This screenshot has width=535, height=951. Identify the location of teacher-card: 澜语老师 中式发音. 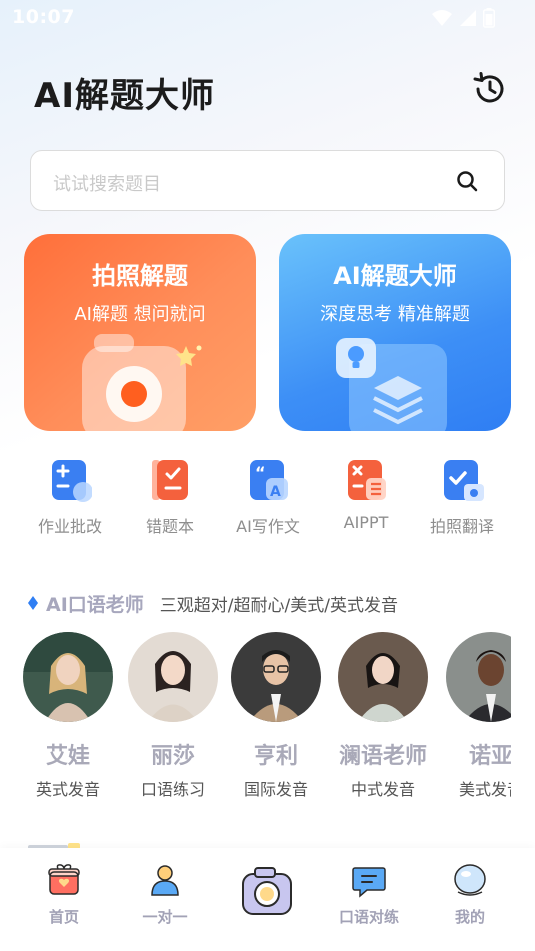
(383, 716).